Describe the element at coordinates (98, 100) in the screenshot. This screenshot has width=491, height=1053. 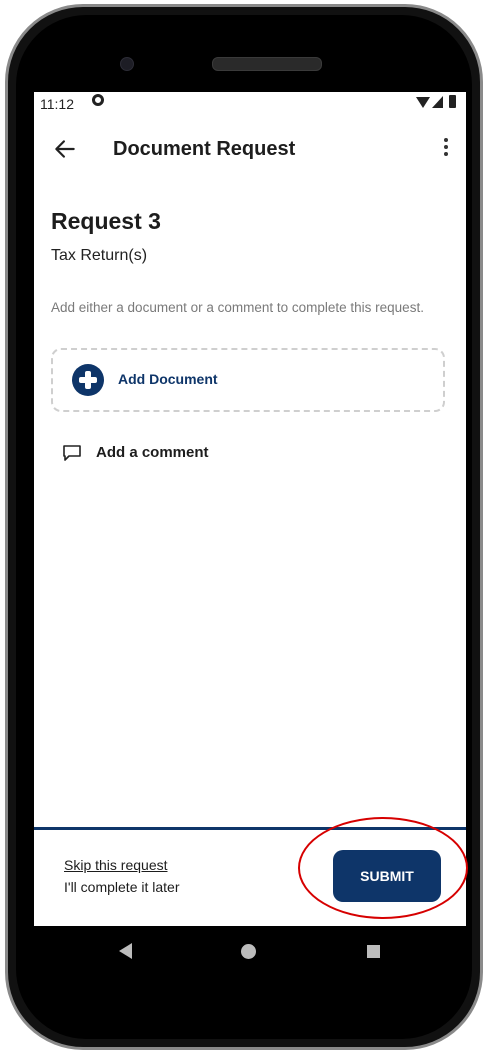
I see `notification-icon` at that location.